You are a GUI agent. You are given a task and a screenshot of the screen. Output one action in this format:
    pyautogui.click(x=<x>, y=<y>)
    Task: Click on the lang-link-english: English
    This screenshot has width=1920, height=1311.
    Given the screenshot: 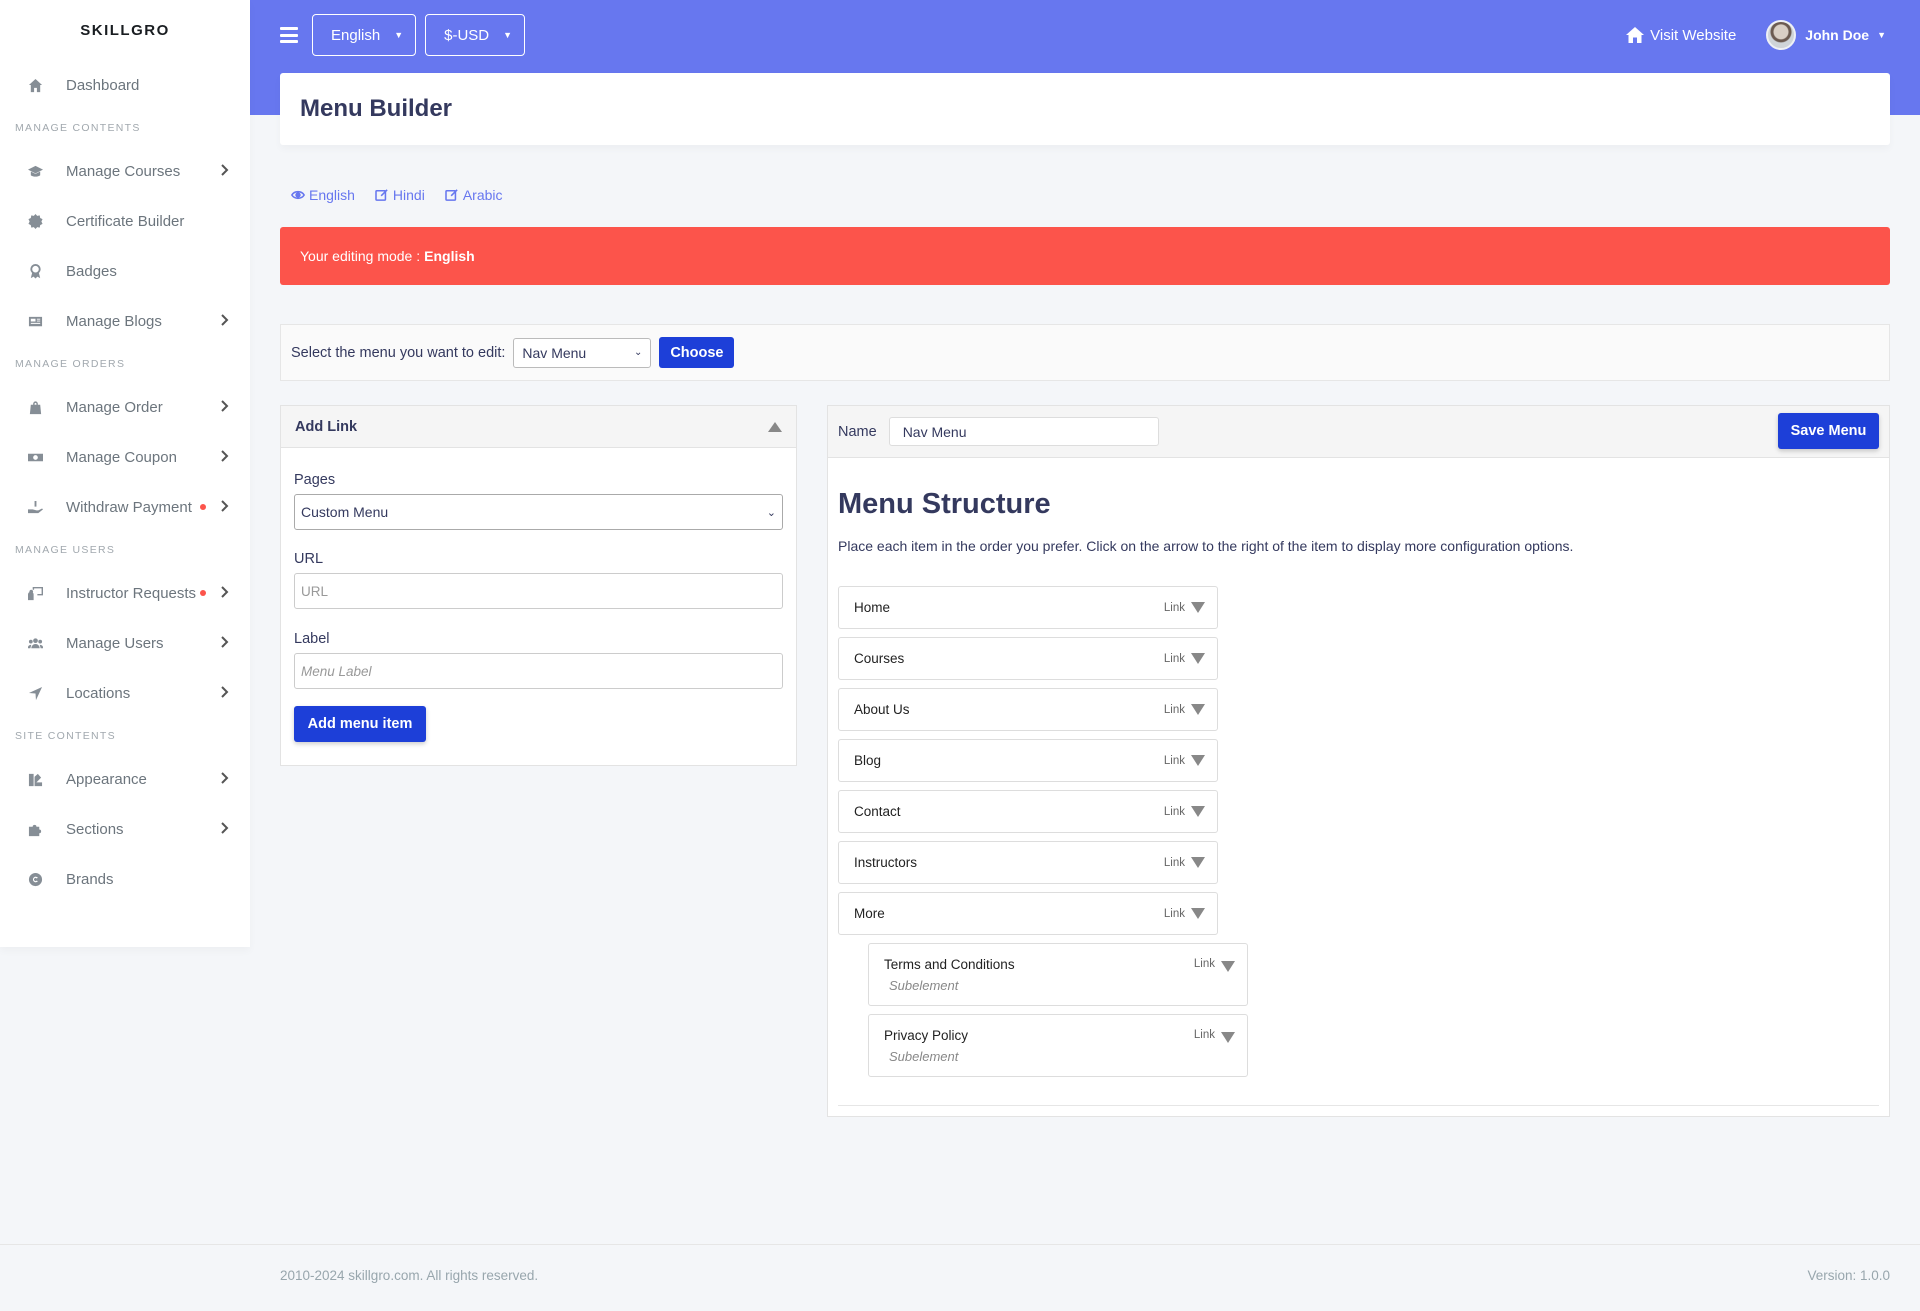 What is the action you would take?
    pyautogui.click(x=323, y=195)
    